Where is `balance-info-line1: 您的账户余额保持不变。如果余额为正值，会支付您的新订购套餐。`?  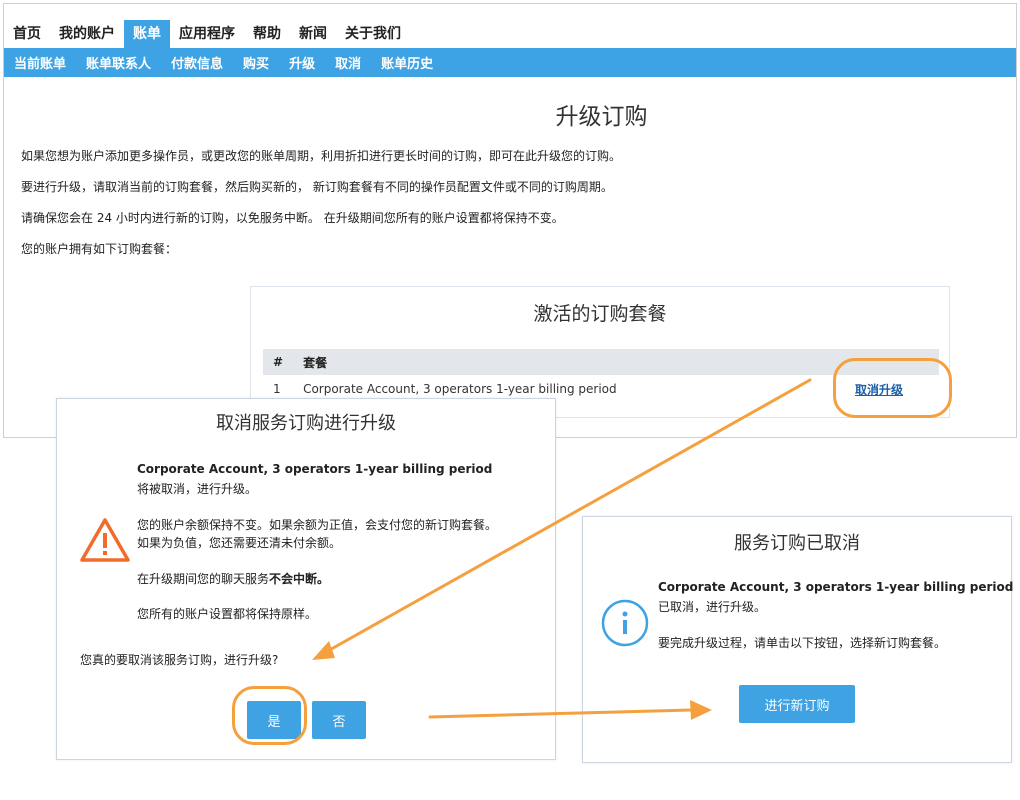
balance-info-line1: 您的账户余额保持不变。如果余额为正值，会支付您的新订购套餐。 is located at coordinates (317, 525).